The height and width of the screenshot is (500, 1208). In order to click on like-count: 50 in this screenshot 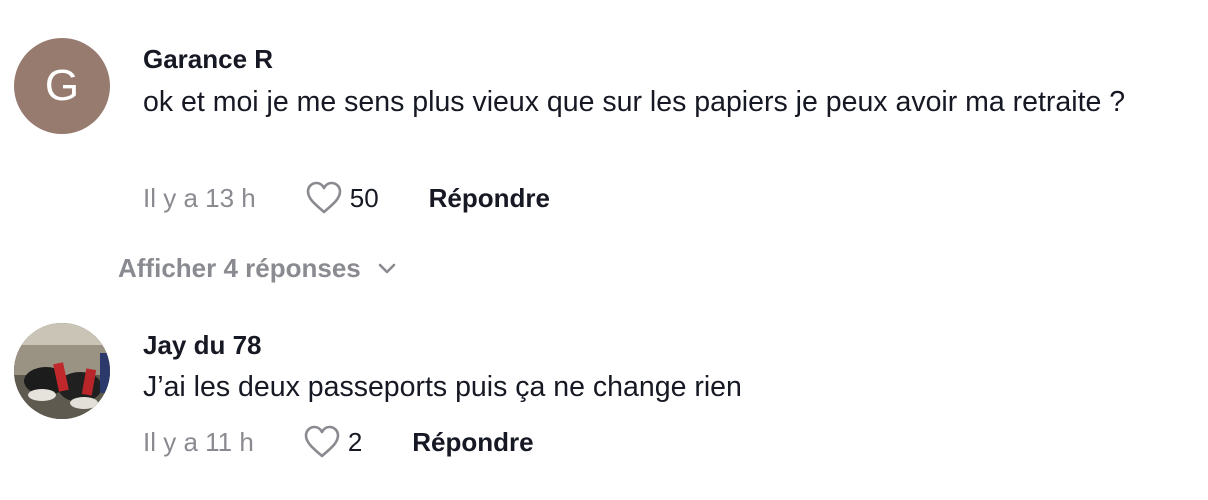, I will do `click(364, 197)`.